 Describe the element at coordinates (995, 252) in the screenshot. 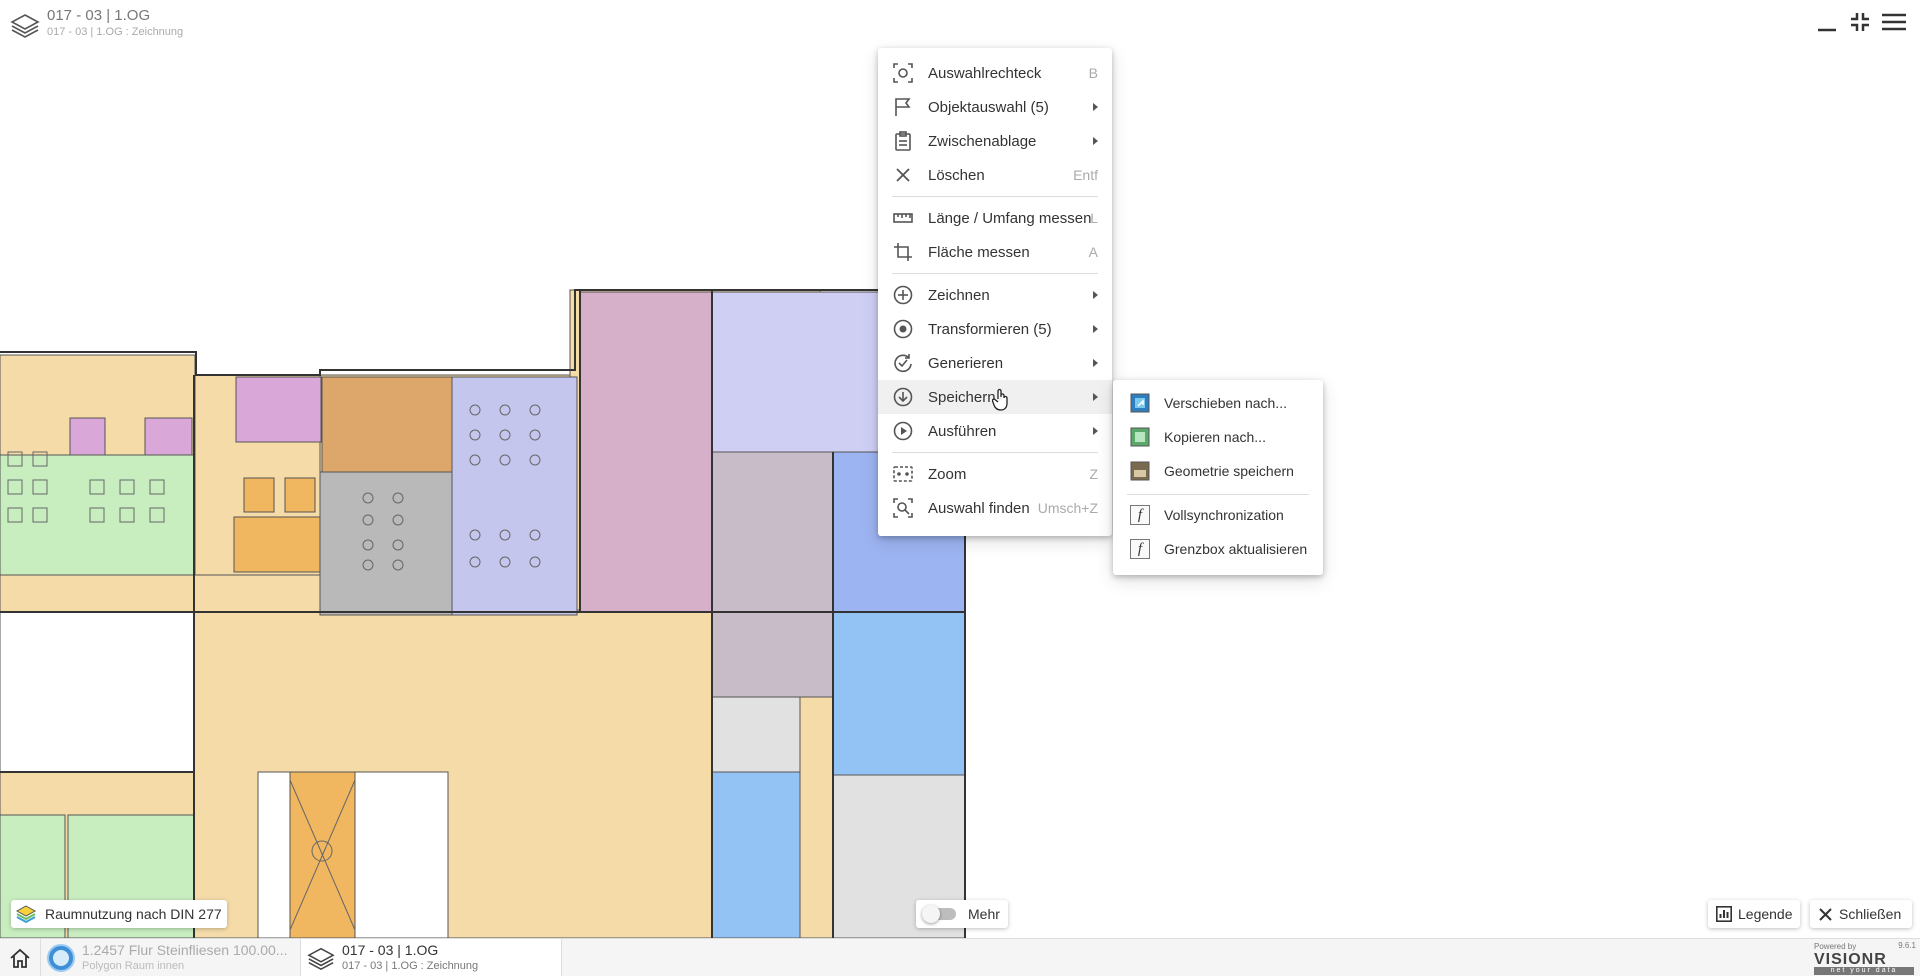

I see `menu-item-flaeche-messen: Fläche messen A` at that location.